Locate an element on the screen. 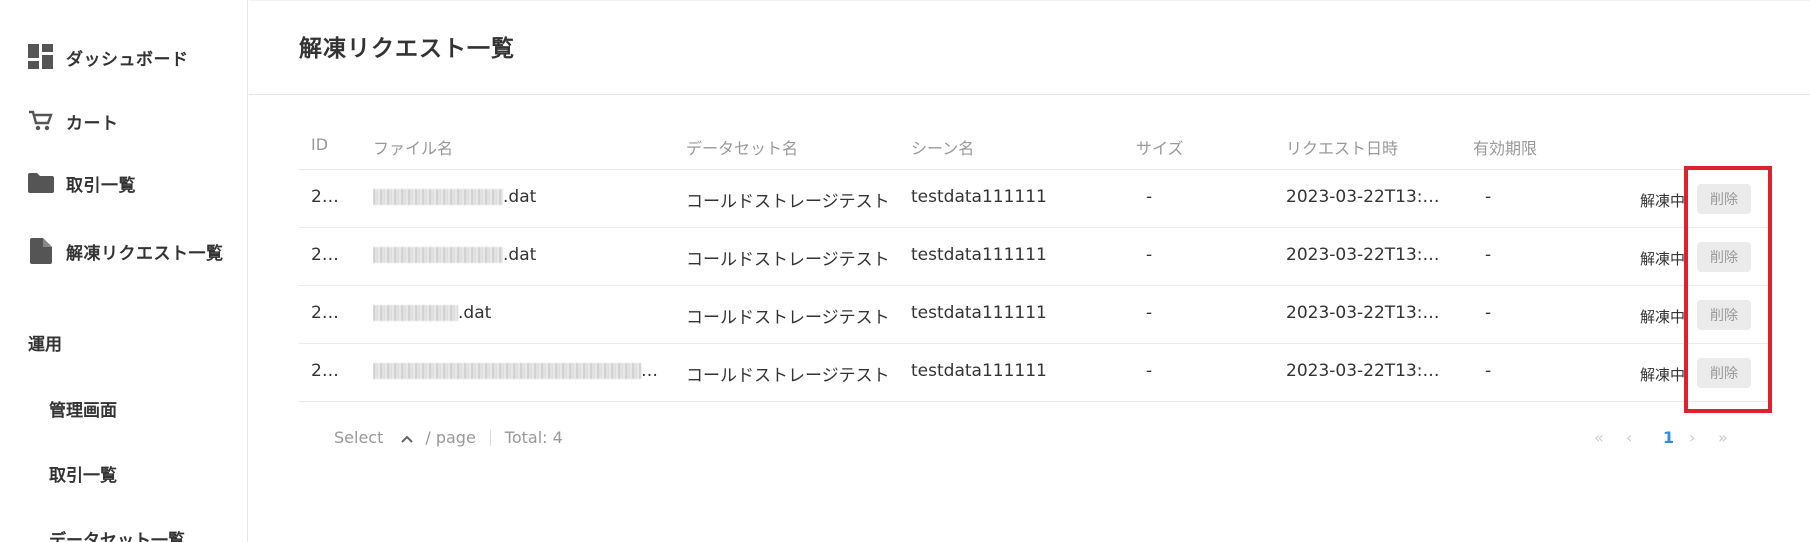 The height and width of the screenshot is (542, 1810). column-header-dataset: データセット名 is located at coordinates (742, 147).